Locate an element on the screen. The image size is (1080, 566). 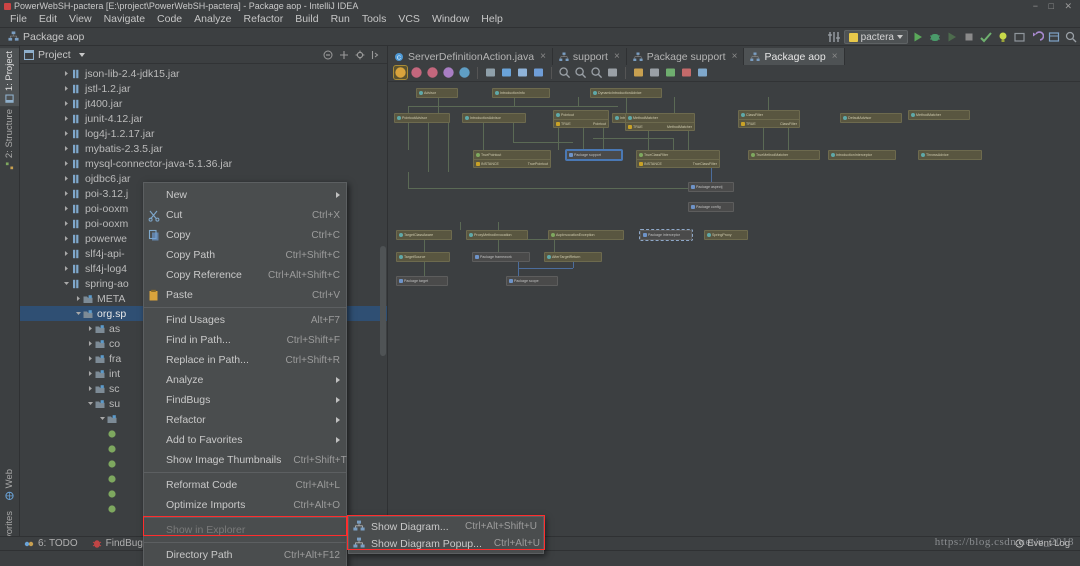
properties-icon is located at coordinates (448, 72).